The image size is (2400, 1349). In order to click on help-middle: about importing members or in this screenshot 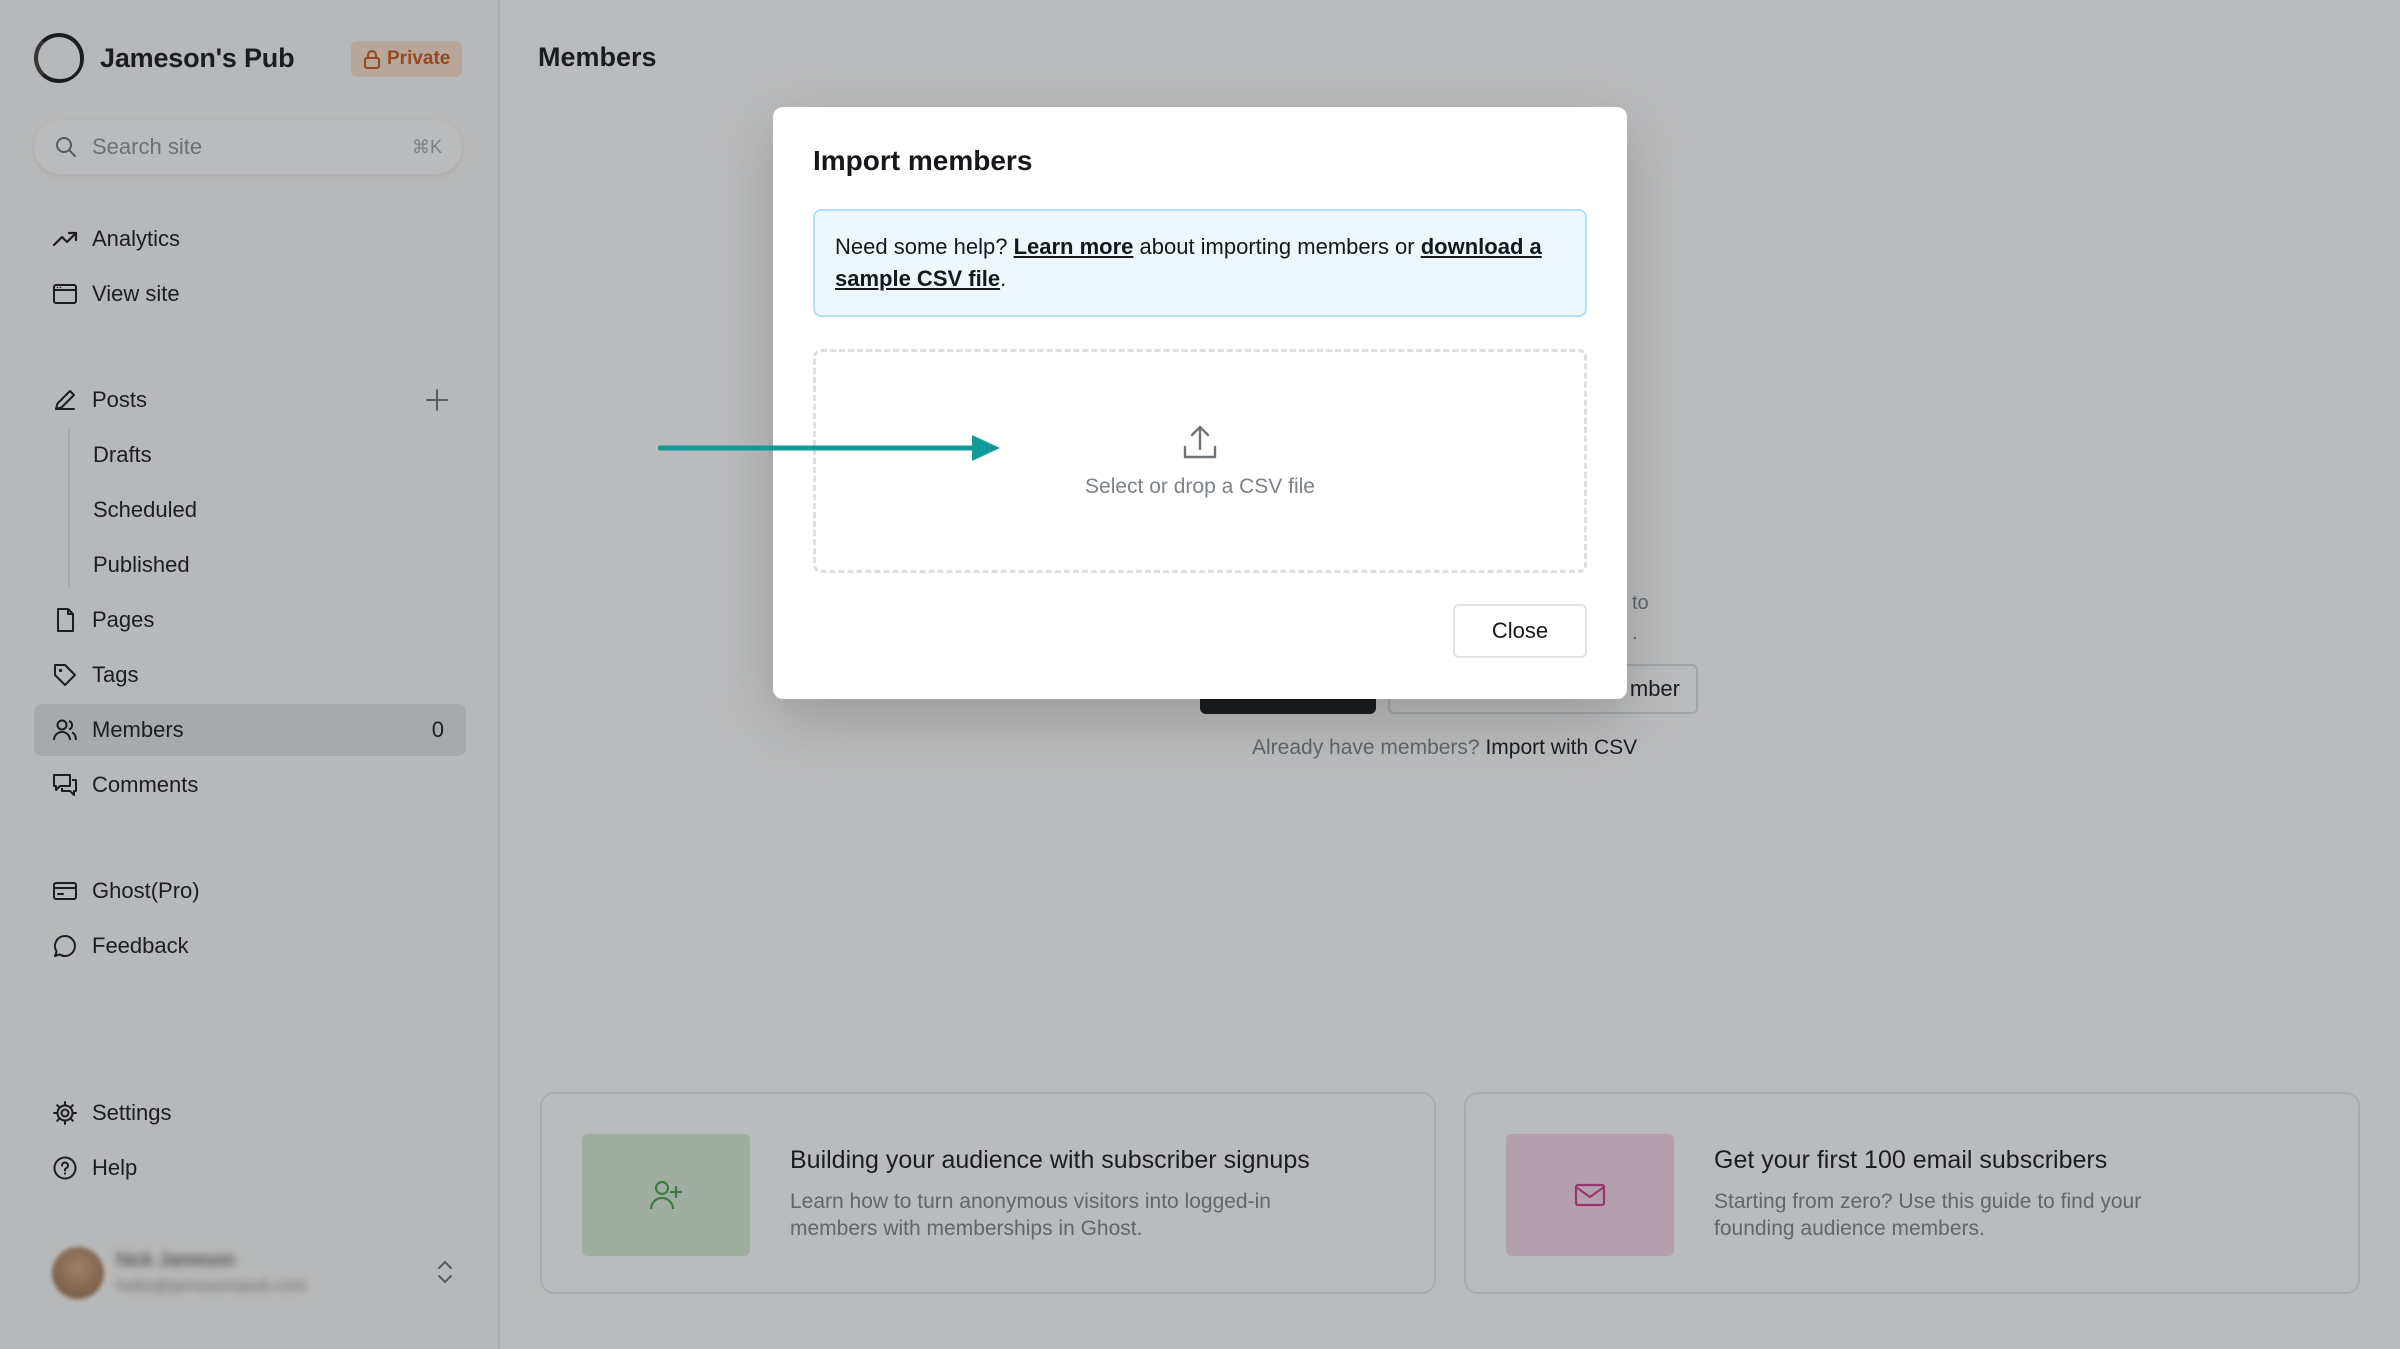, I will do `click(1277, 246)`.